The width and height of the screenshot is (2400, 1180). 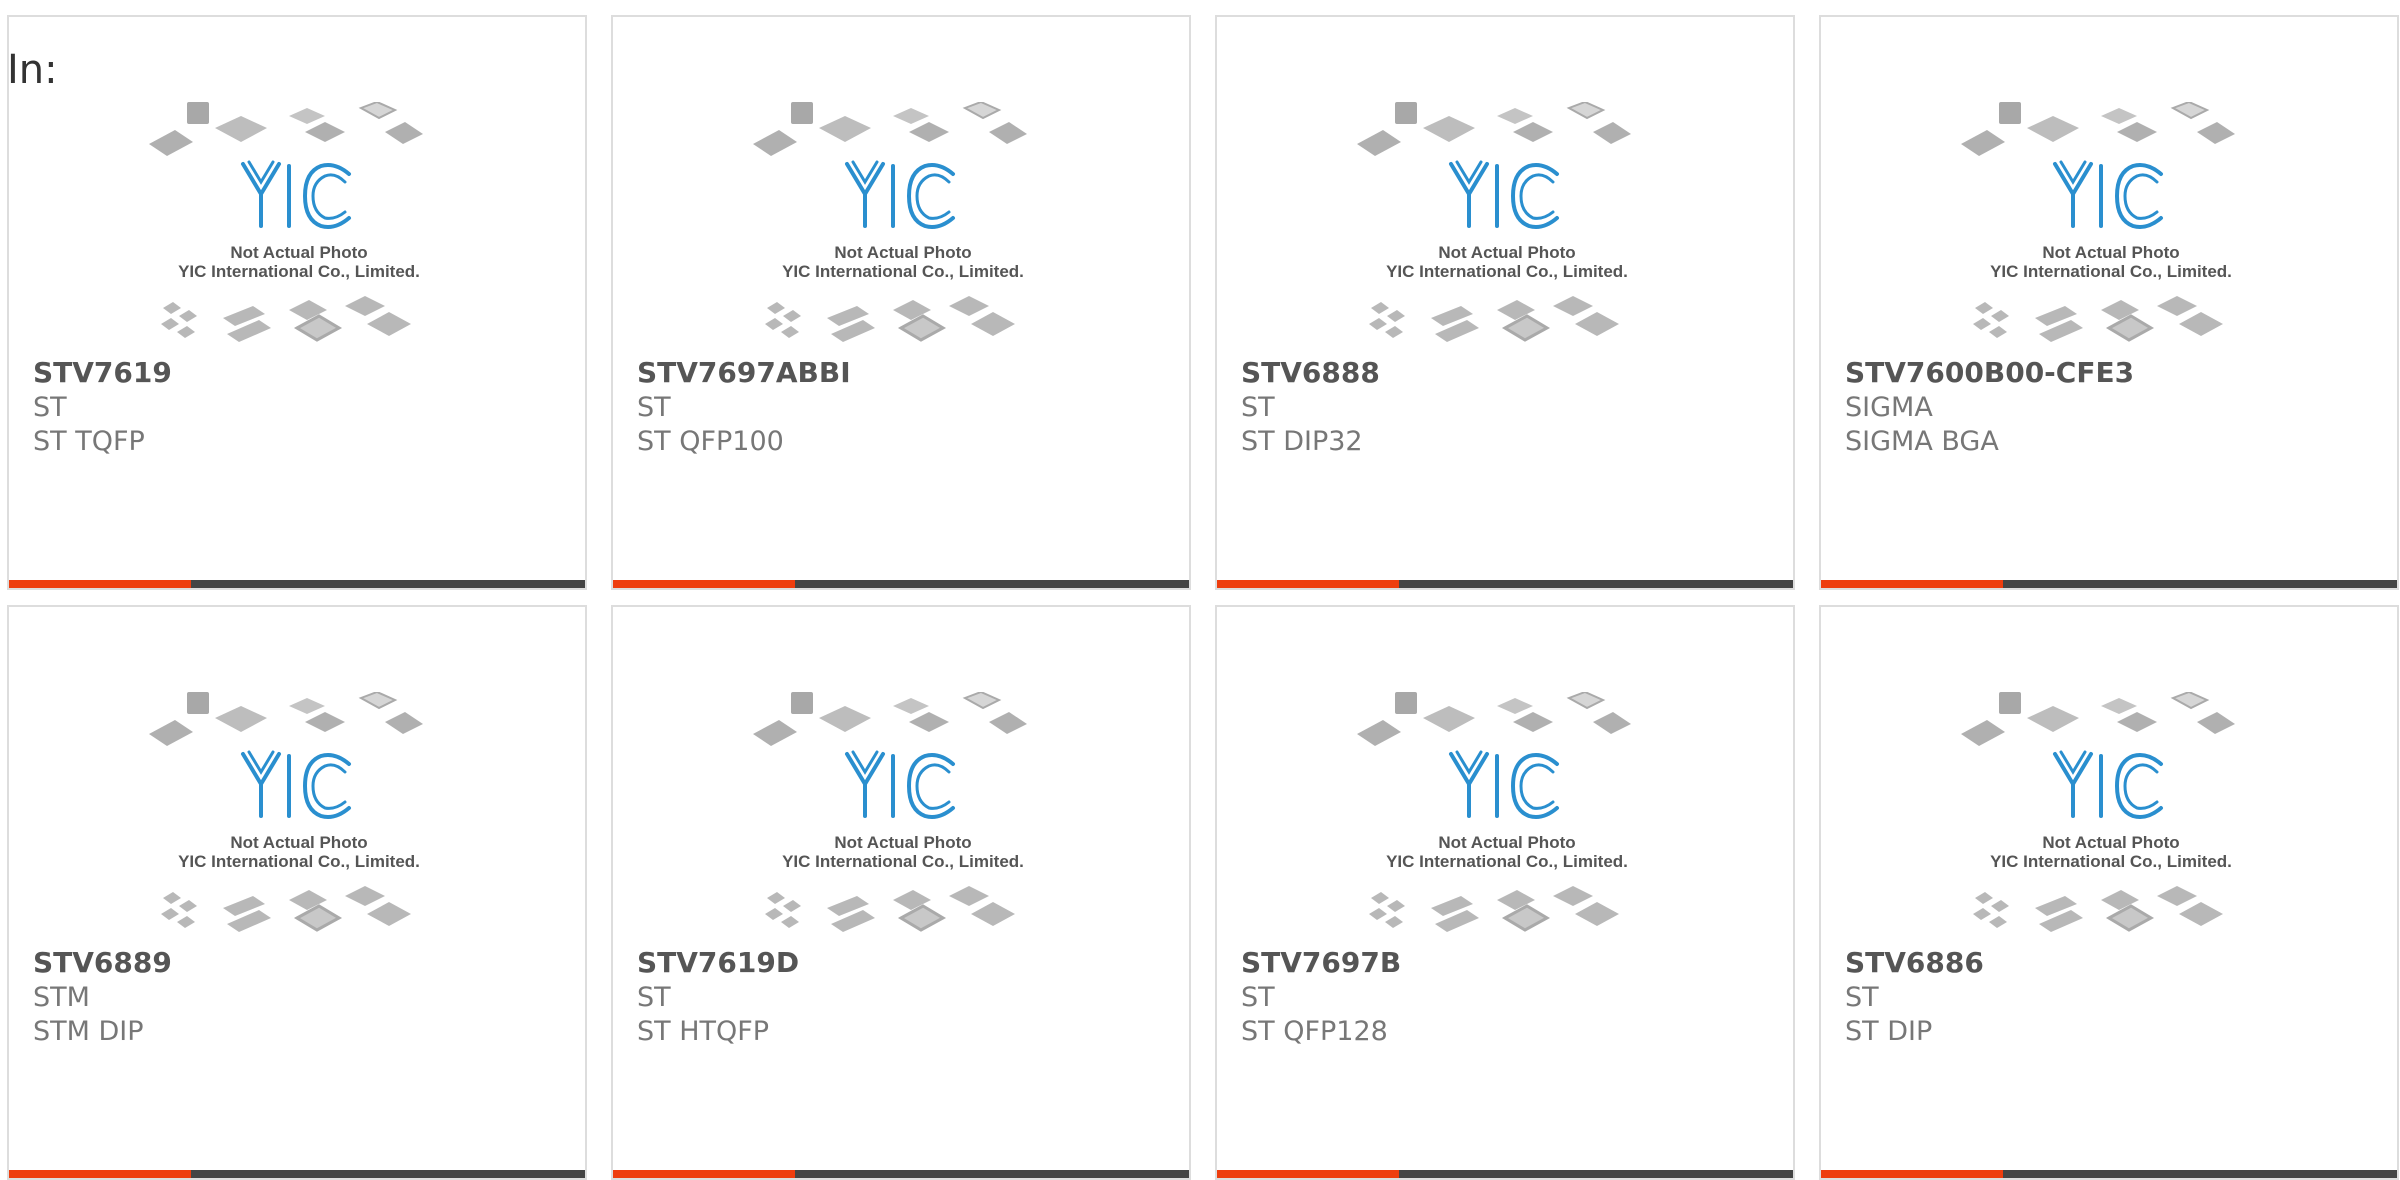 I want to click on manufacturer: STM, so click(x=61, y=997).